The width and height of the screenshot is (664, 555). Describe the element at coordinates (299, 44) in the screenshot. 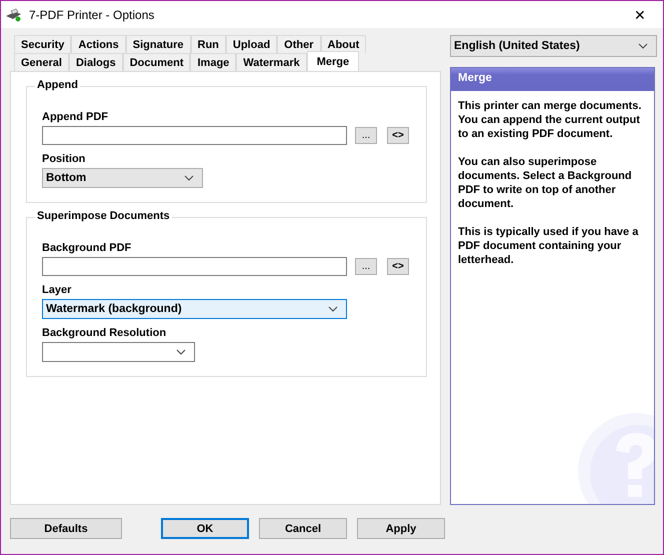

I see `tab: Other` at that location.